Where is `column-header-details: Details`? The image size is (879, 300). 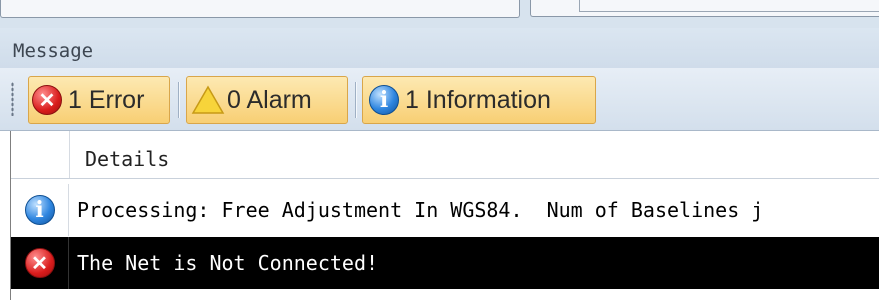
column-header-details: Details is located at coordinates (127, 159).